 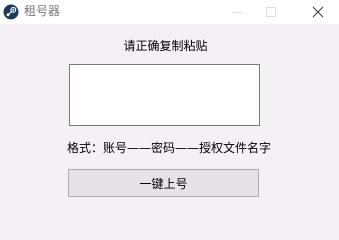 I want to click on maximize-icon, so click(x=271, y=12).